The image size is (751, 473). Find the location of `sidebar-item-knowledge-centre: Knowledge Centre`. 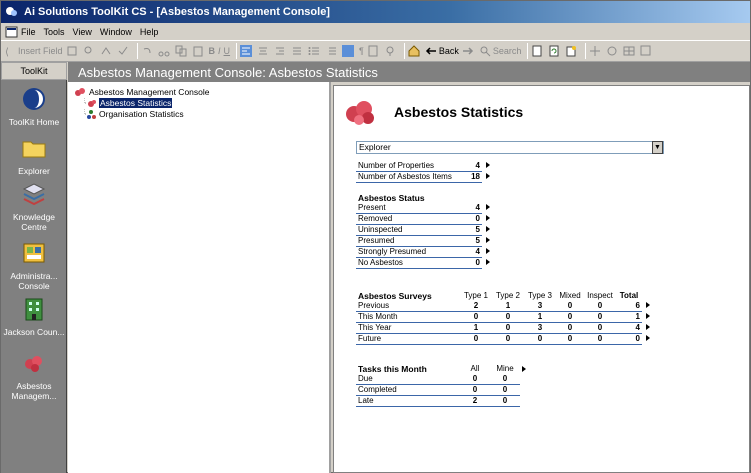

sidebar-item-knowledge-centre: Knowledge Centre is located at coordinates (34, 206).